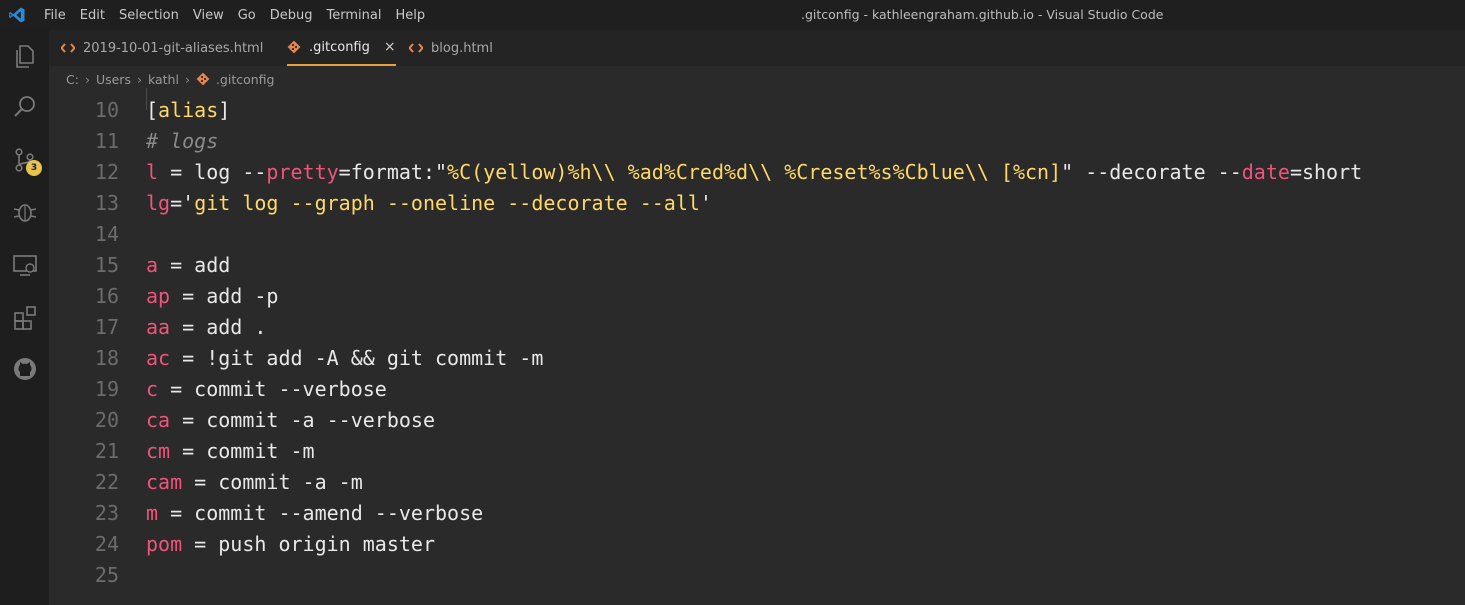 This screenshot has width=1465, height=605. Describe the element at coordinates (158, 451) in the screenshot. I see `code-token: cm` at that location.